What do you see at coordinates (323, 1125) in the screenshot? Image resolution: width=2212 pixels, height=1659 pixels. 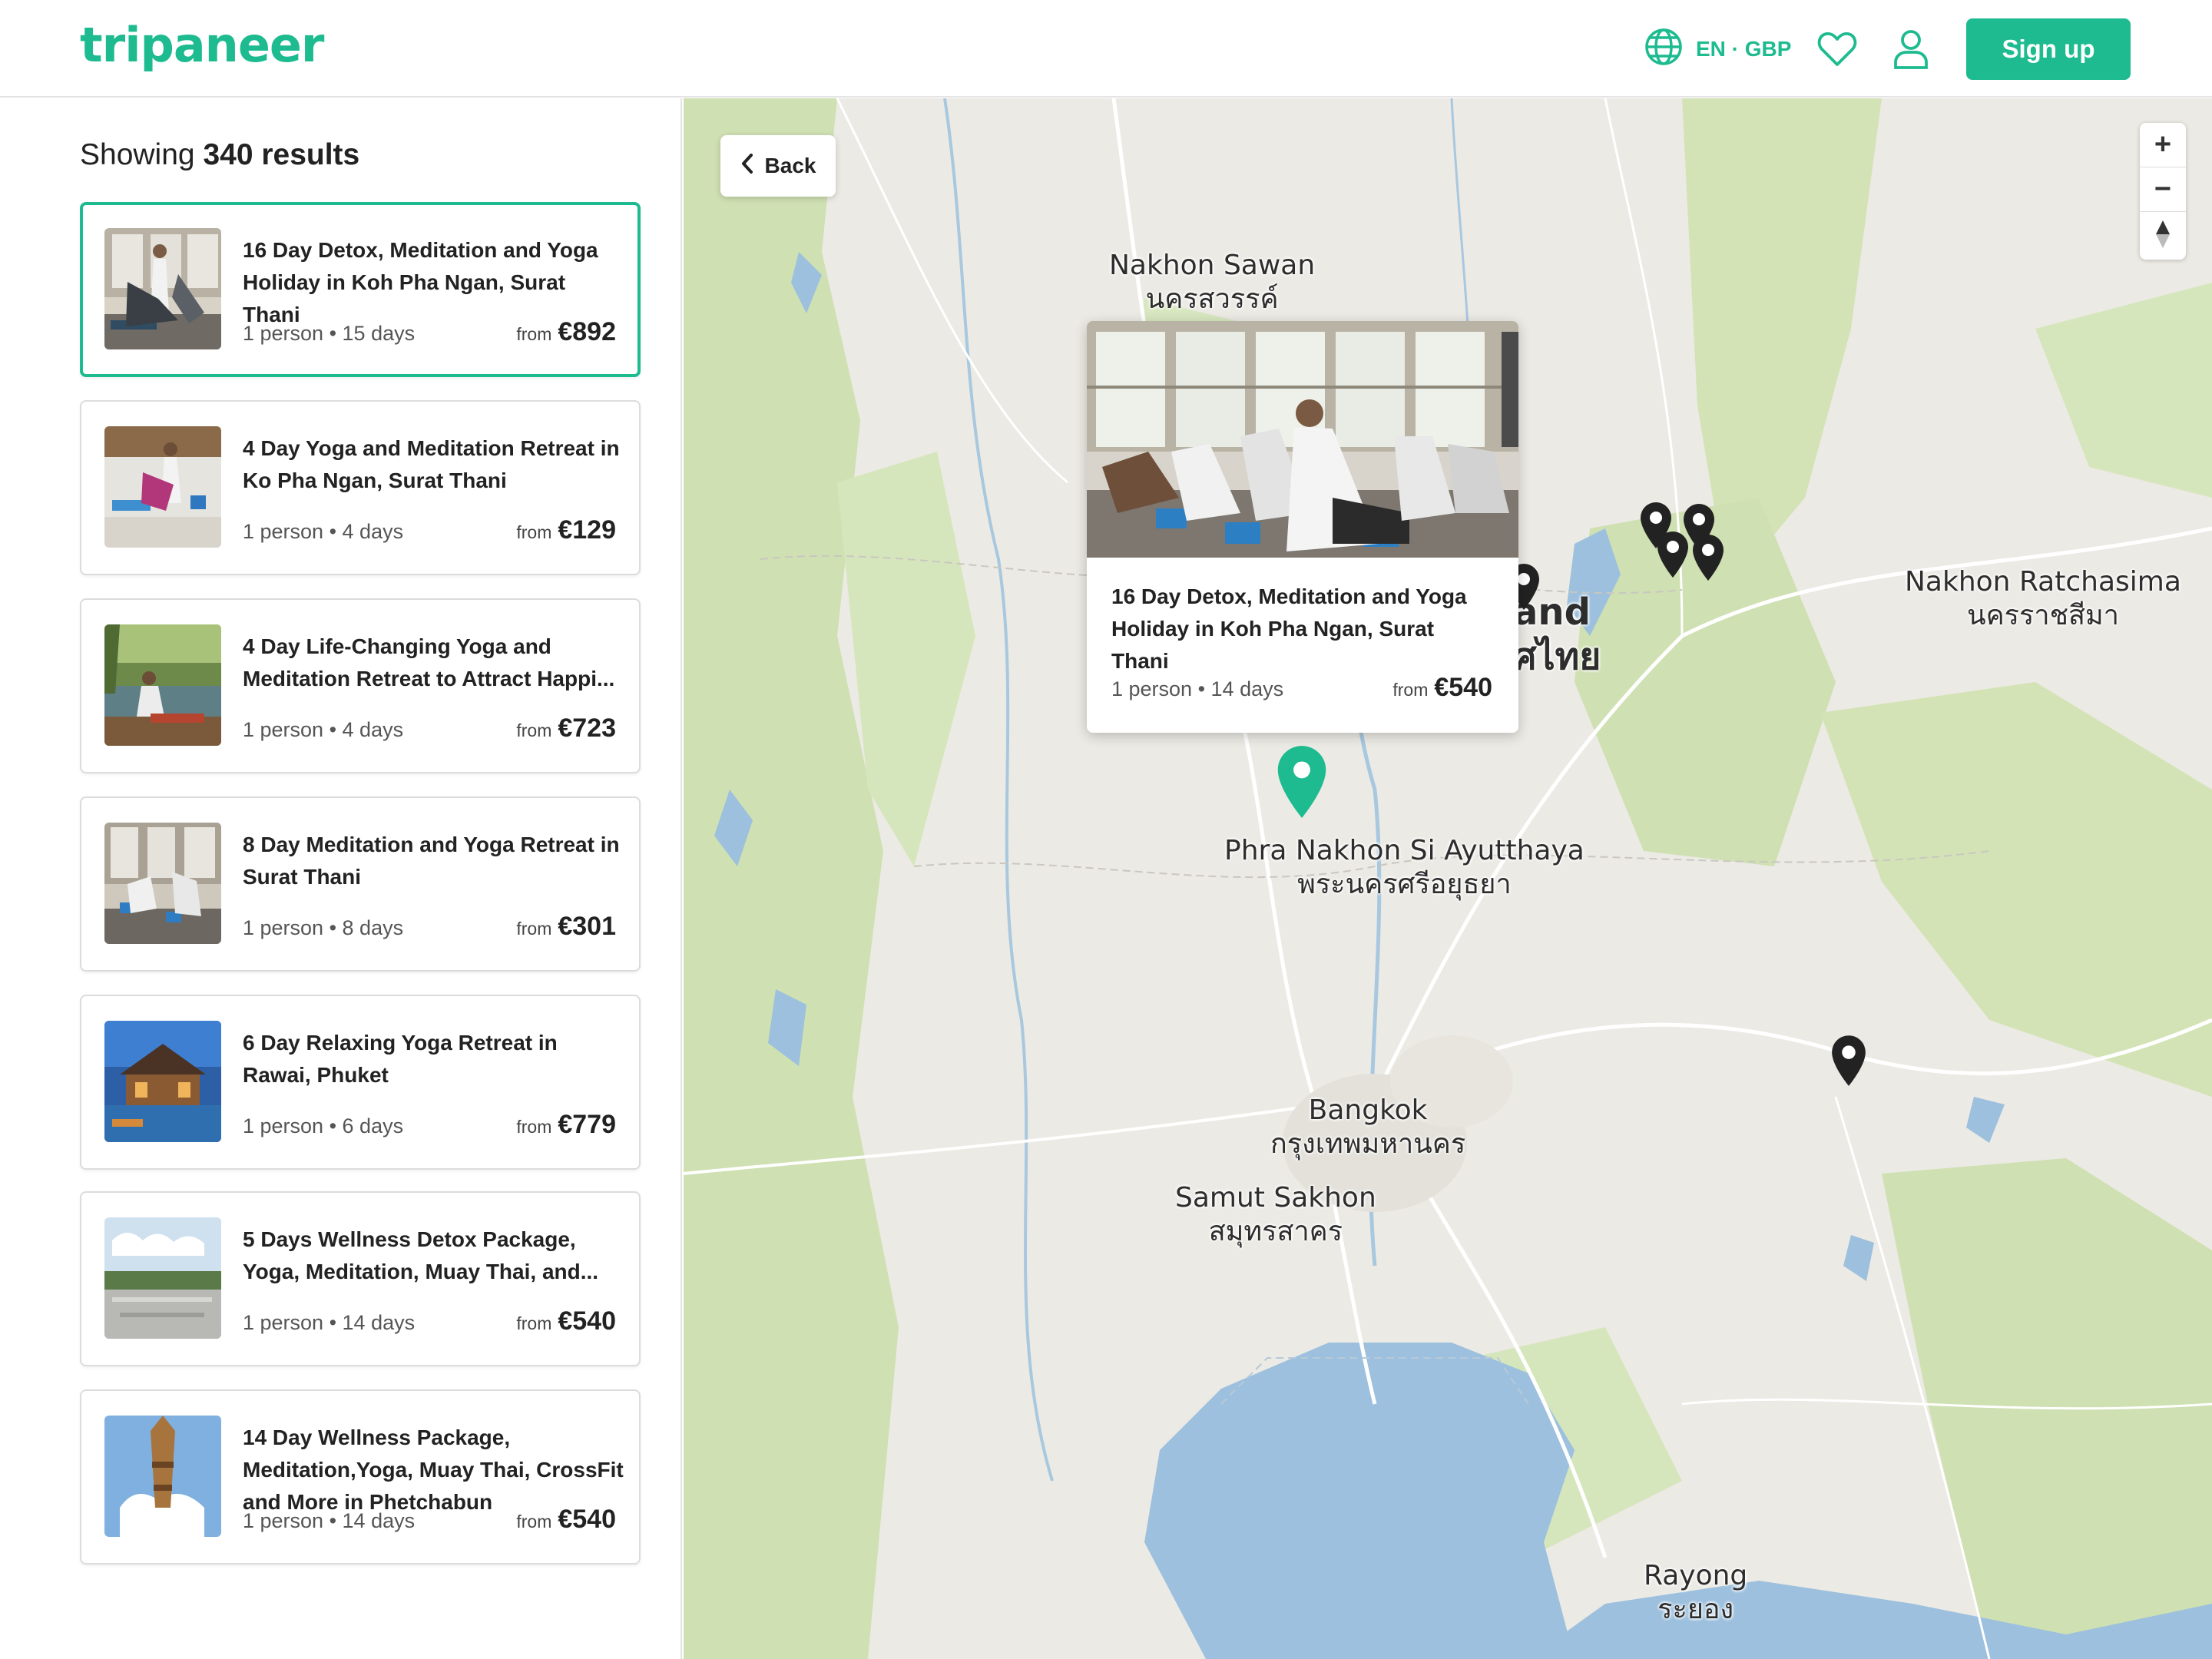 I see `result-card-meta: 1 person • 6 days` at bounding box center [323, 1125].